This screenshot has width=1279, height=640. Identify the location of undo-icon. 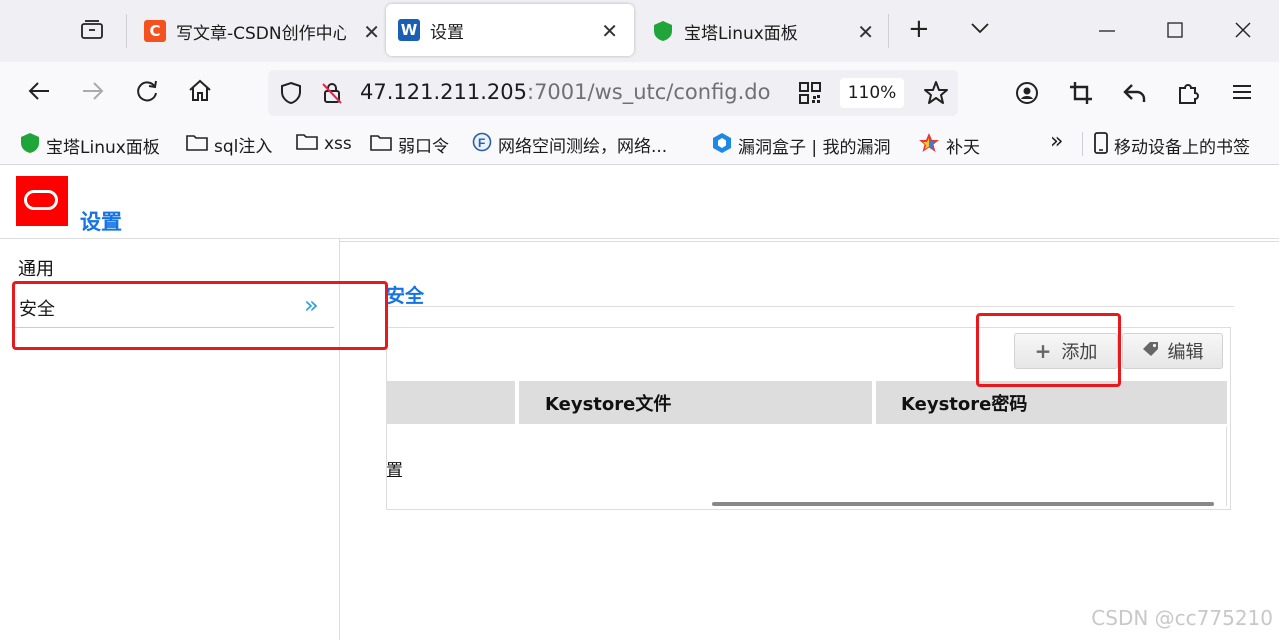
(1135, 96).